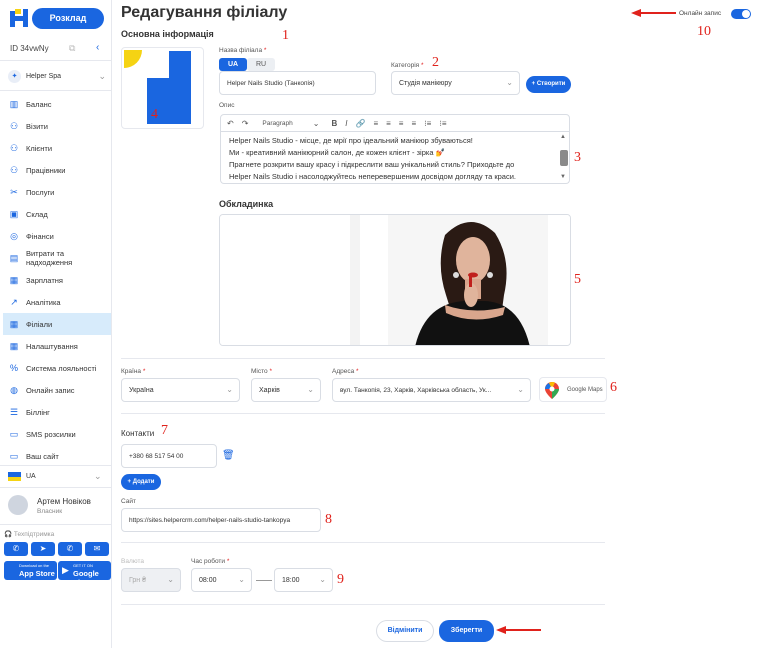 The height and width of the screenshot is (648, 758). Describe the element at coordinates (14, 280) in the screenshot. I see `salary-icon: ▦` at that location.